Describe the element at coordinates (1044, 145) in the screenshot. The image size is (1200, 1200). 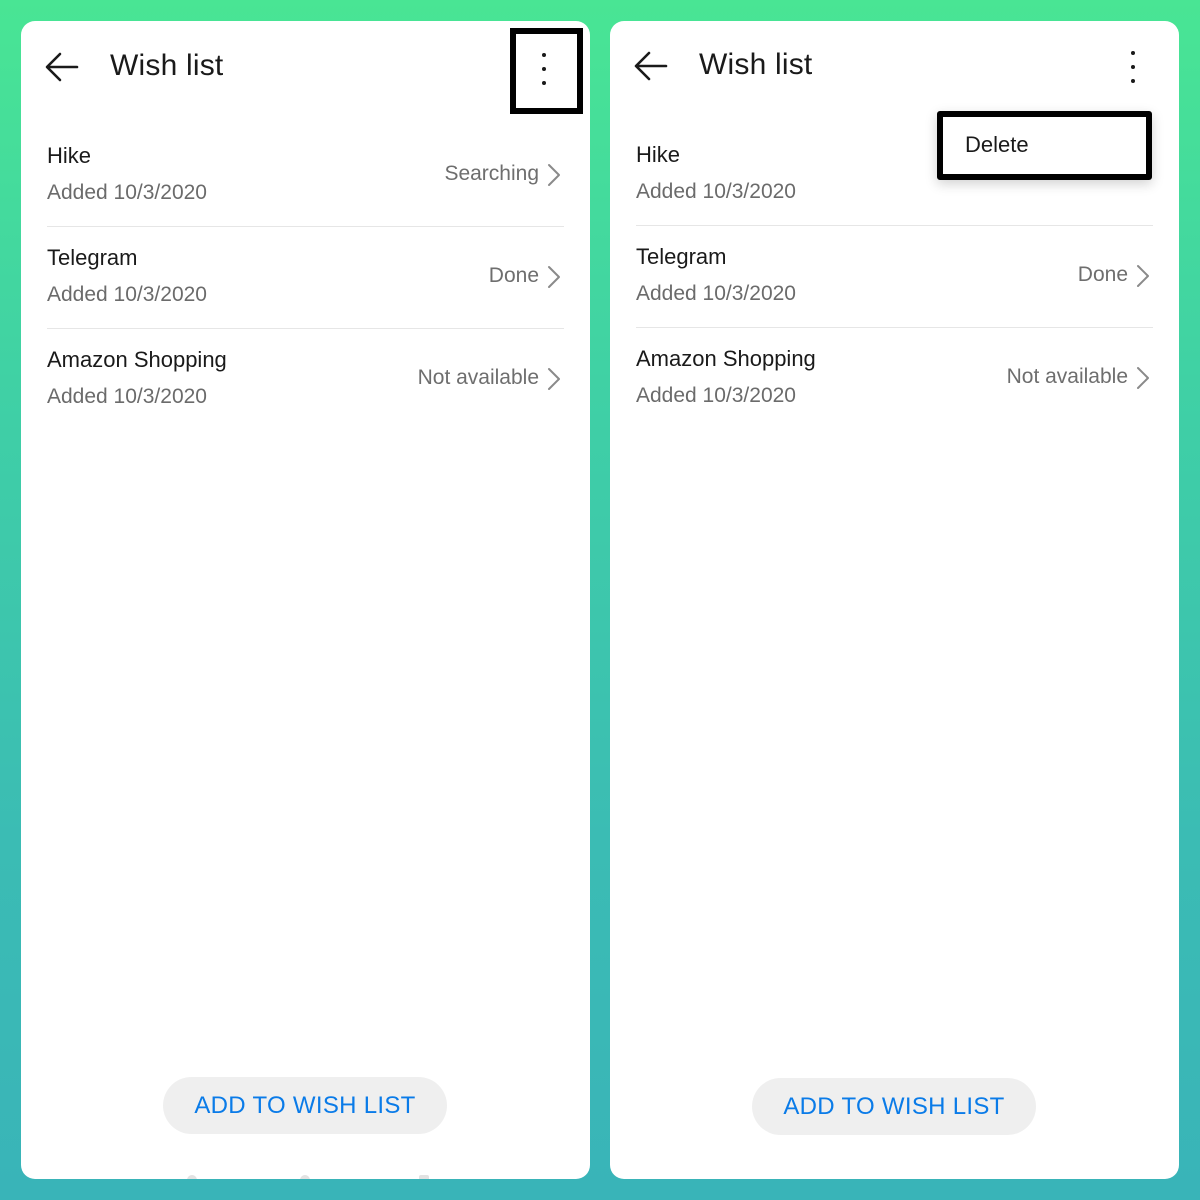
I see `overflow-menu: Delete` at that location.